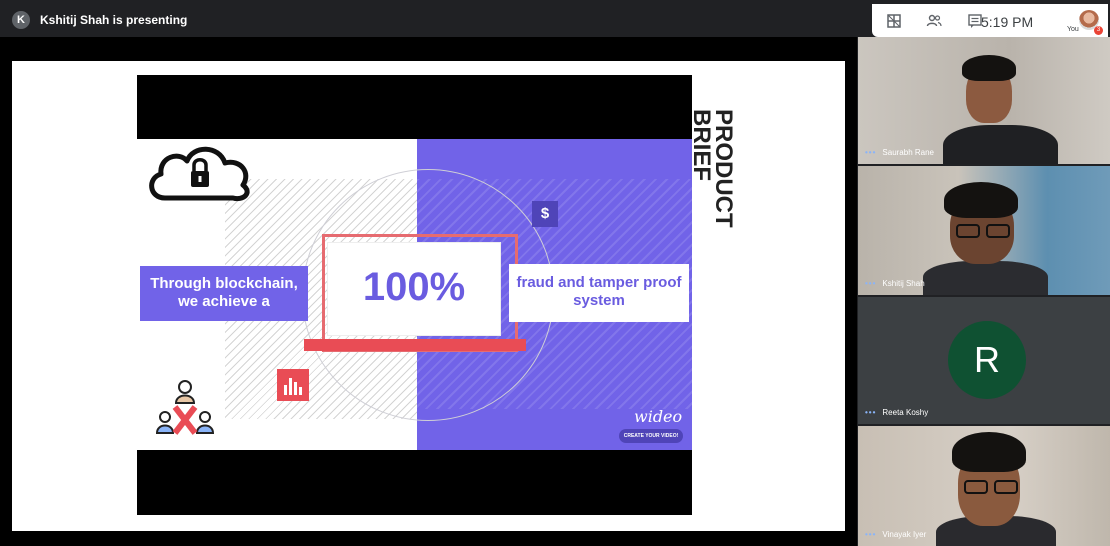  Describe the element at coordinates (658, 416) in the screenshot. I see `wideo-logo: wideo` at that location.